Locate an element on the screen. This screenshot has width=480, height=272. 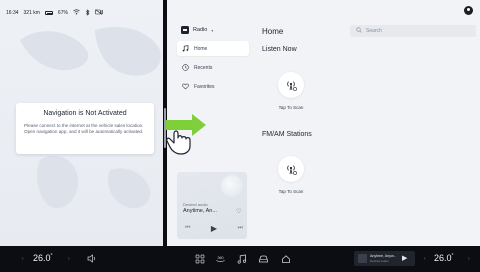
album-art is located at coordinates (232, 186).